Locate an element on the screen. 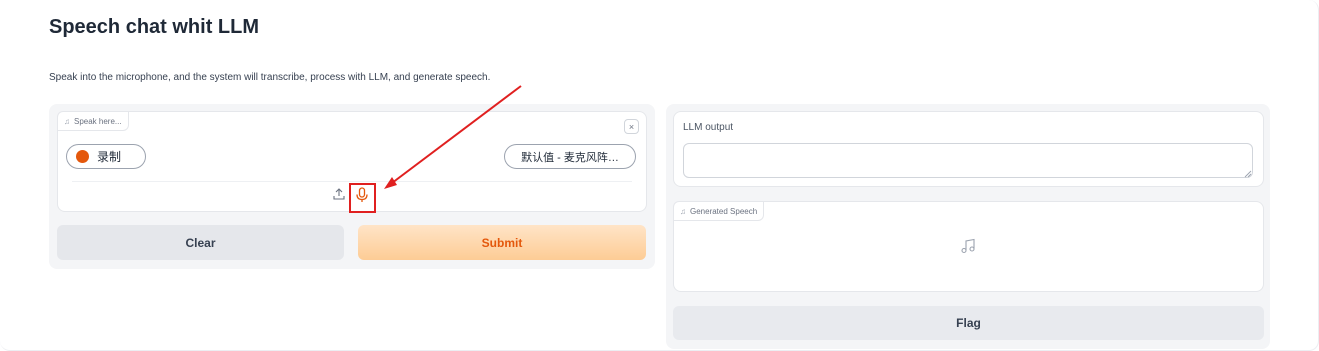  audio-divider is located at coordinates (352, 181).